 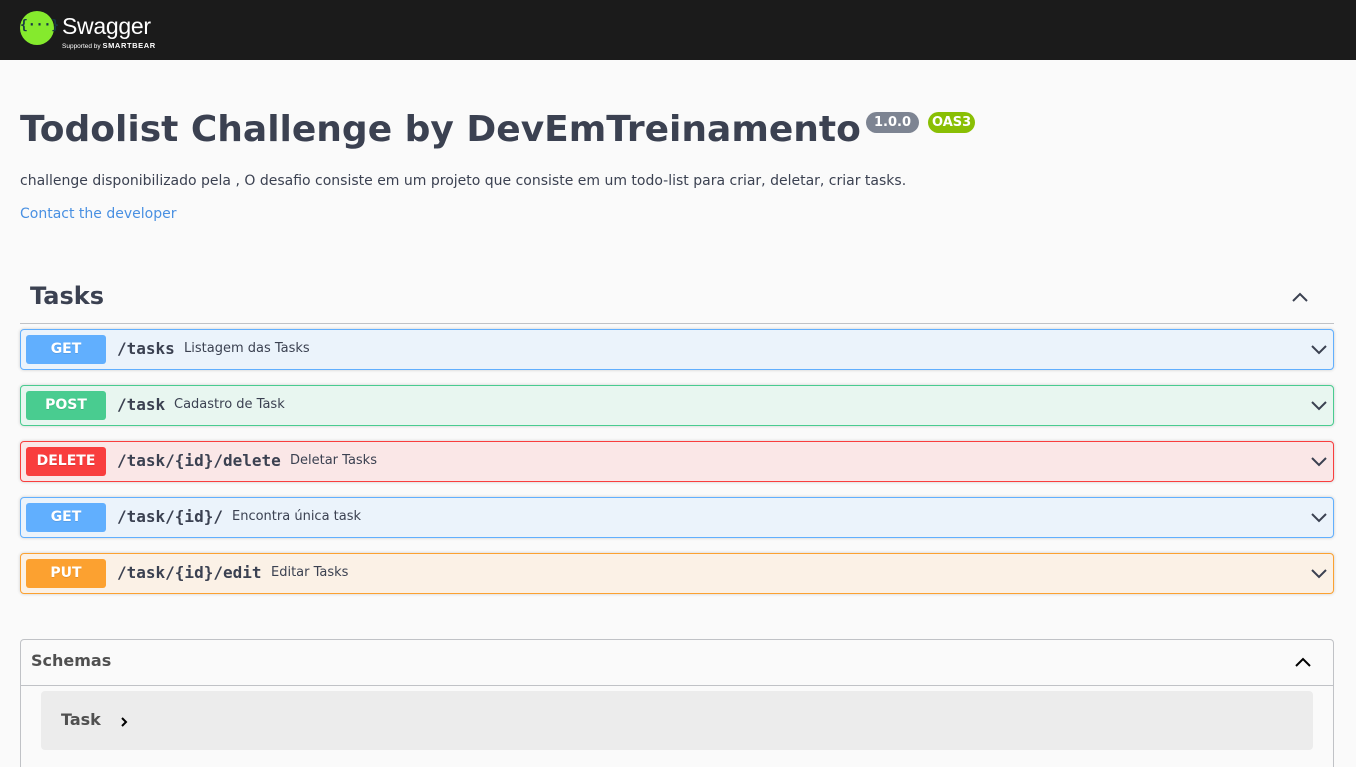 What do you see at coordinates (199, 460) in the screenshot?
I see `operation-path: /task/{id}/delete` at bounding box center [199, 460].